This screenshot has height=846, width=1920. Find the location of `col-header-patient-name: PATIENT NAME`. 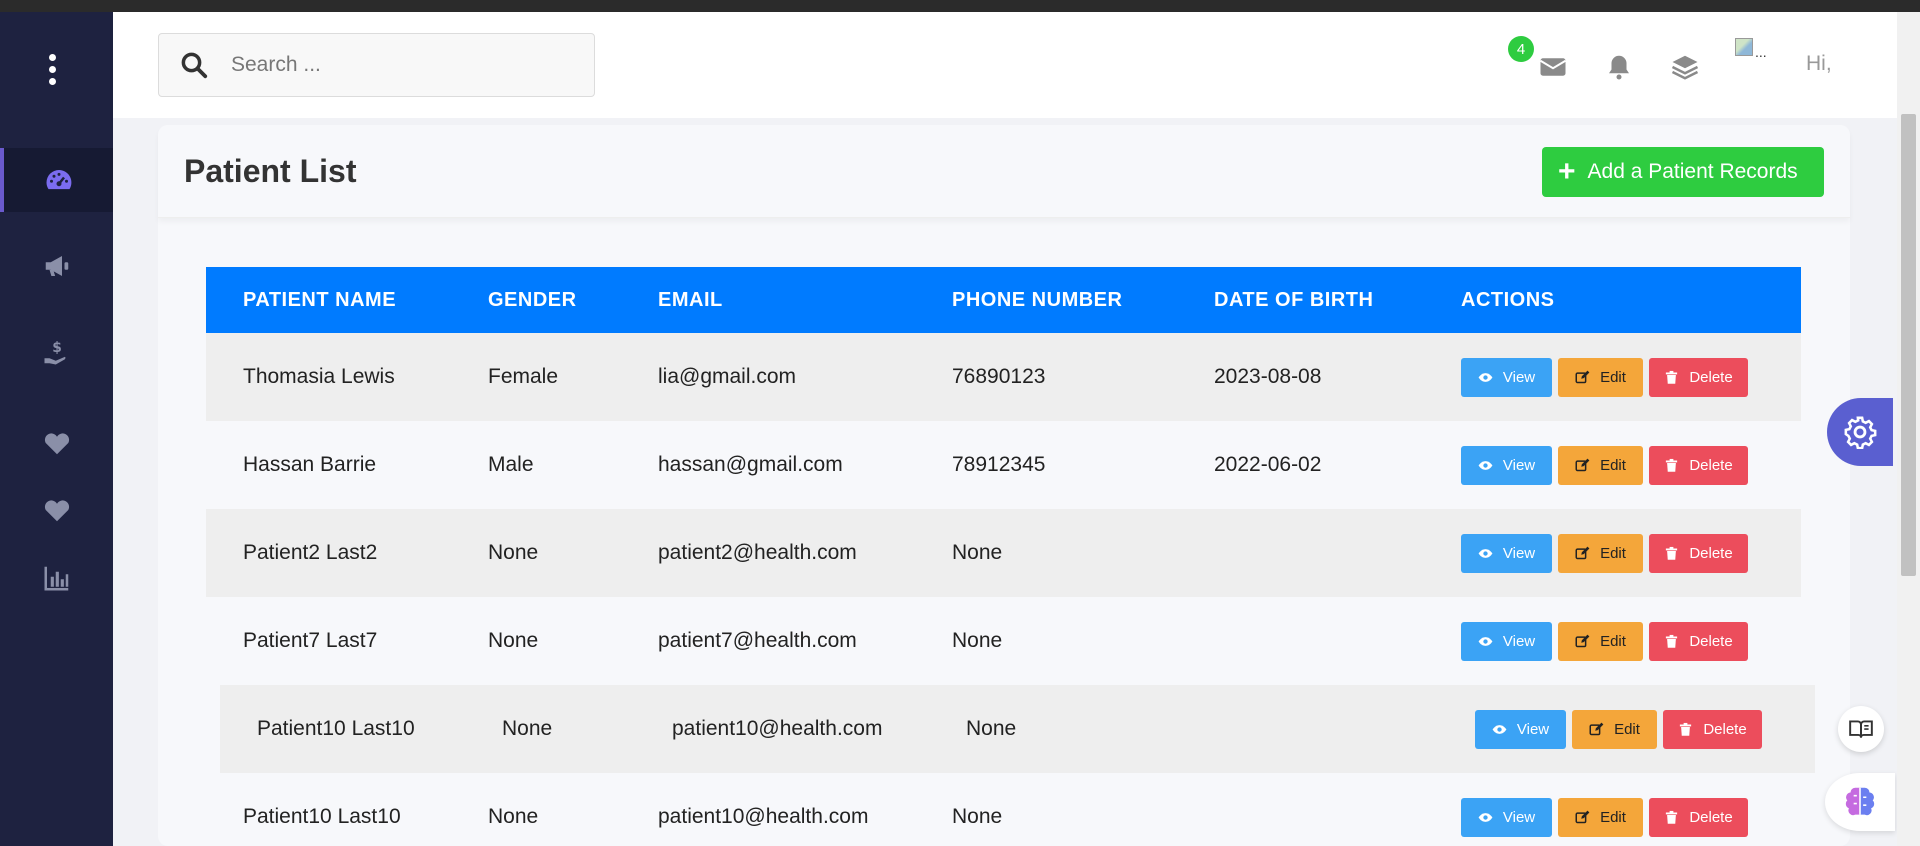

col-header-patient-name: PATIENT NAME is located at coordinates (319, 300).